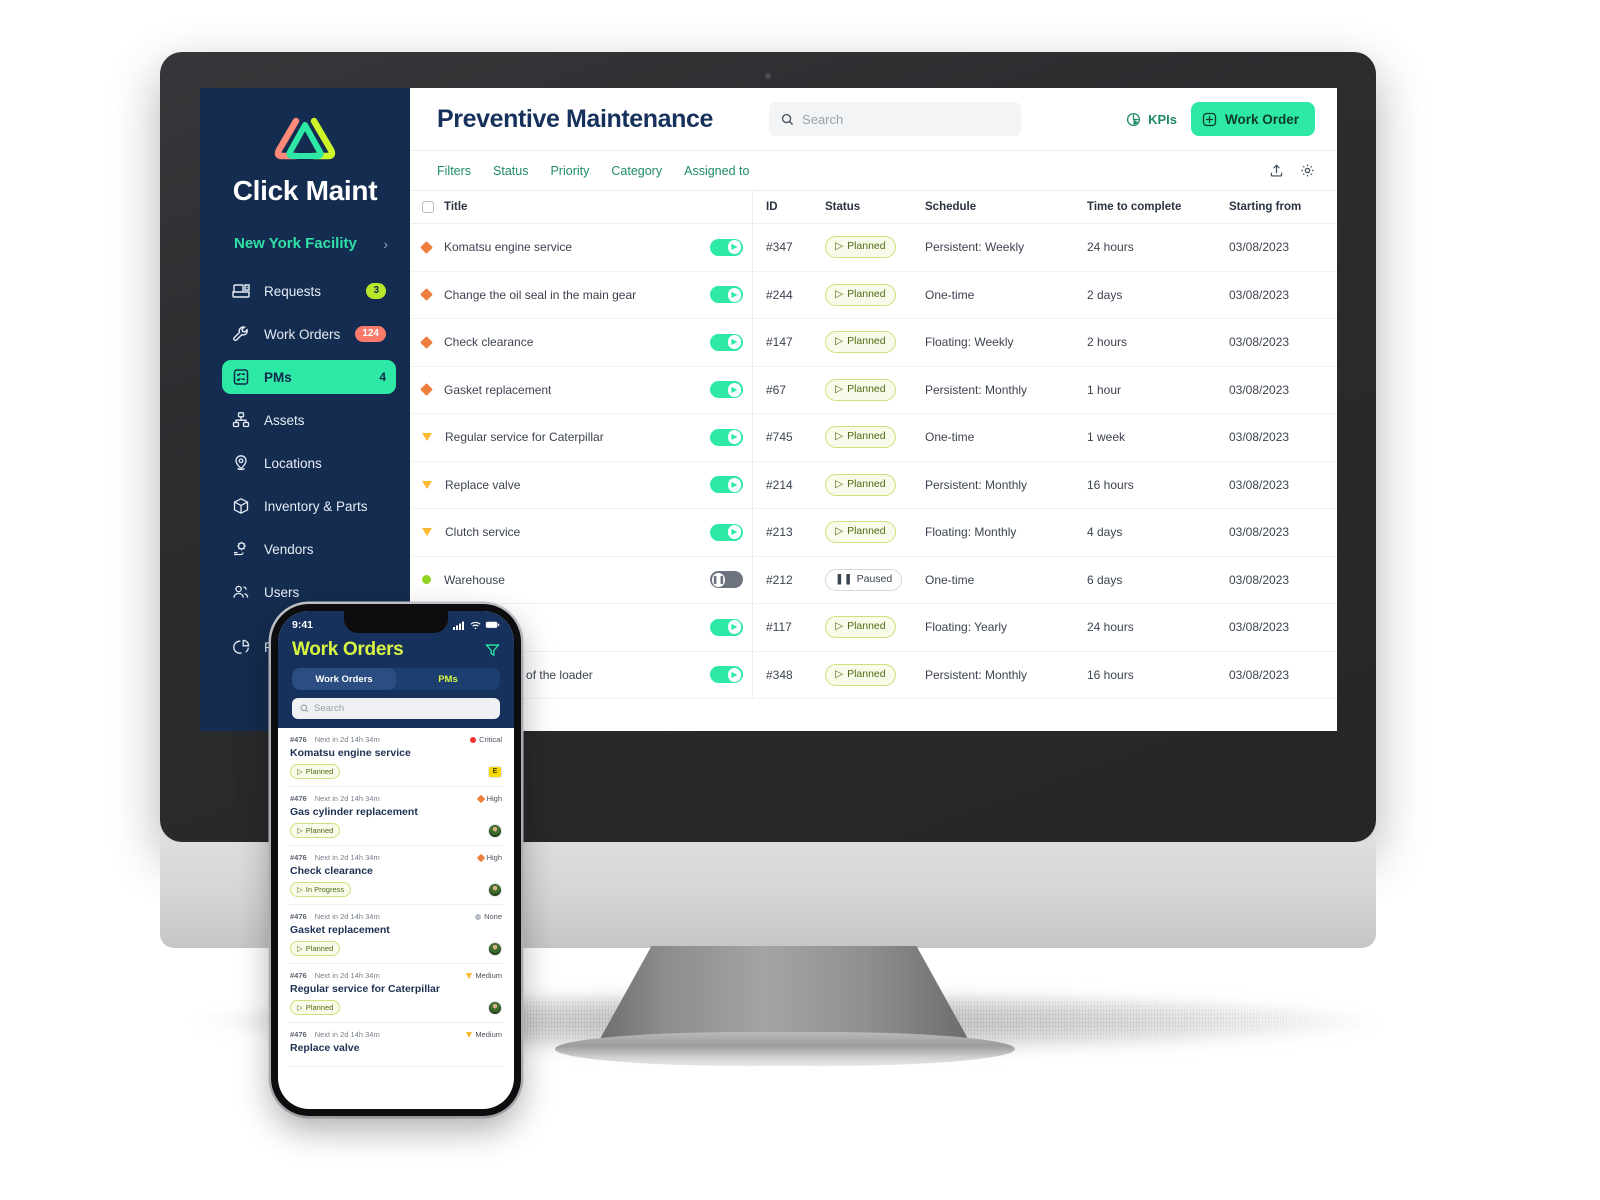 This screenshot has height=1200, width=1600. What do you see at coordinates (305, 170) in the screenshot?
I see `app-logo: Click Maint` at bounding box center [305, 170].